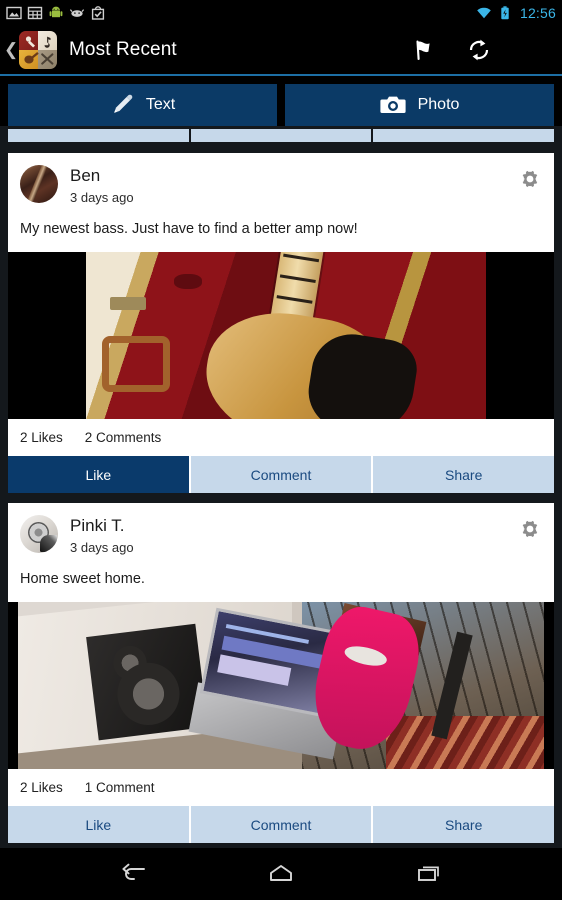 The height and width of the screenshot is (900, 562). Describe the element at coordinates (281, 530) in the screenshot. I see `post-header: Pinki T. 3 days ago` at that location.